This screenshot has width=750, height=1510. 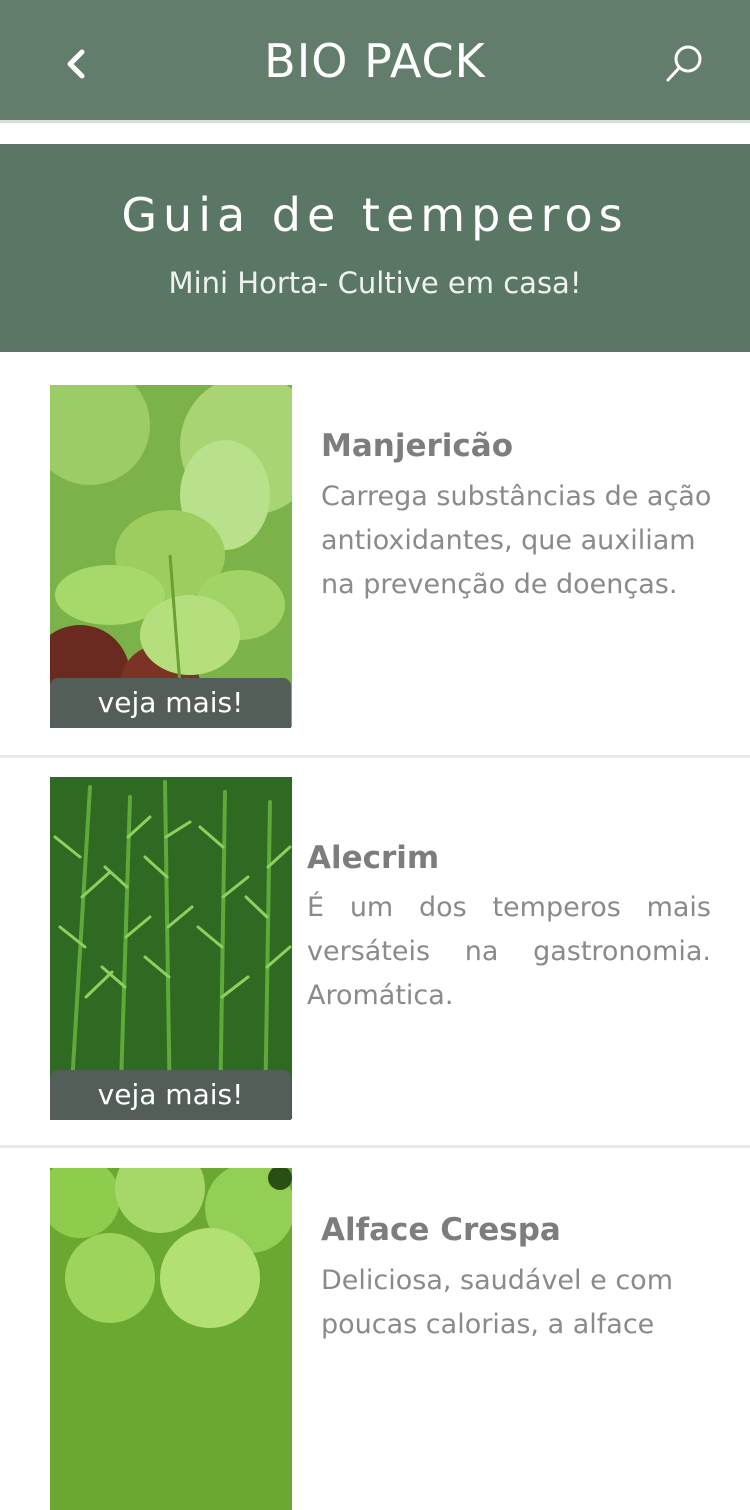 I want to click on banner-subtitle: Mini Horta- Cultive em casa!, so click(x=375, y=283).